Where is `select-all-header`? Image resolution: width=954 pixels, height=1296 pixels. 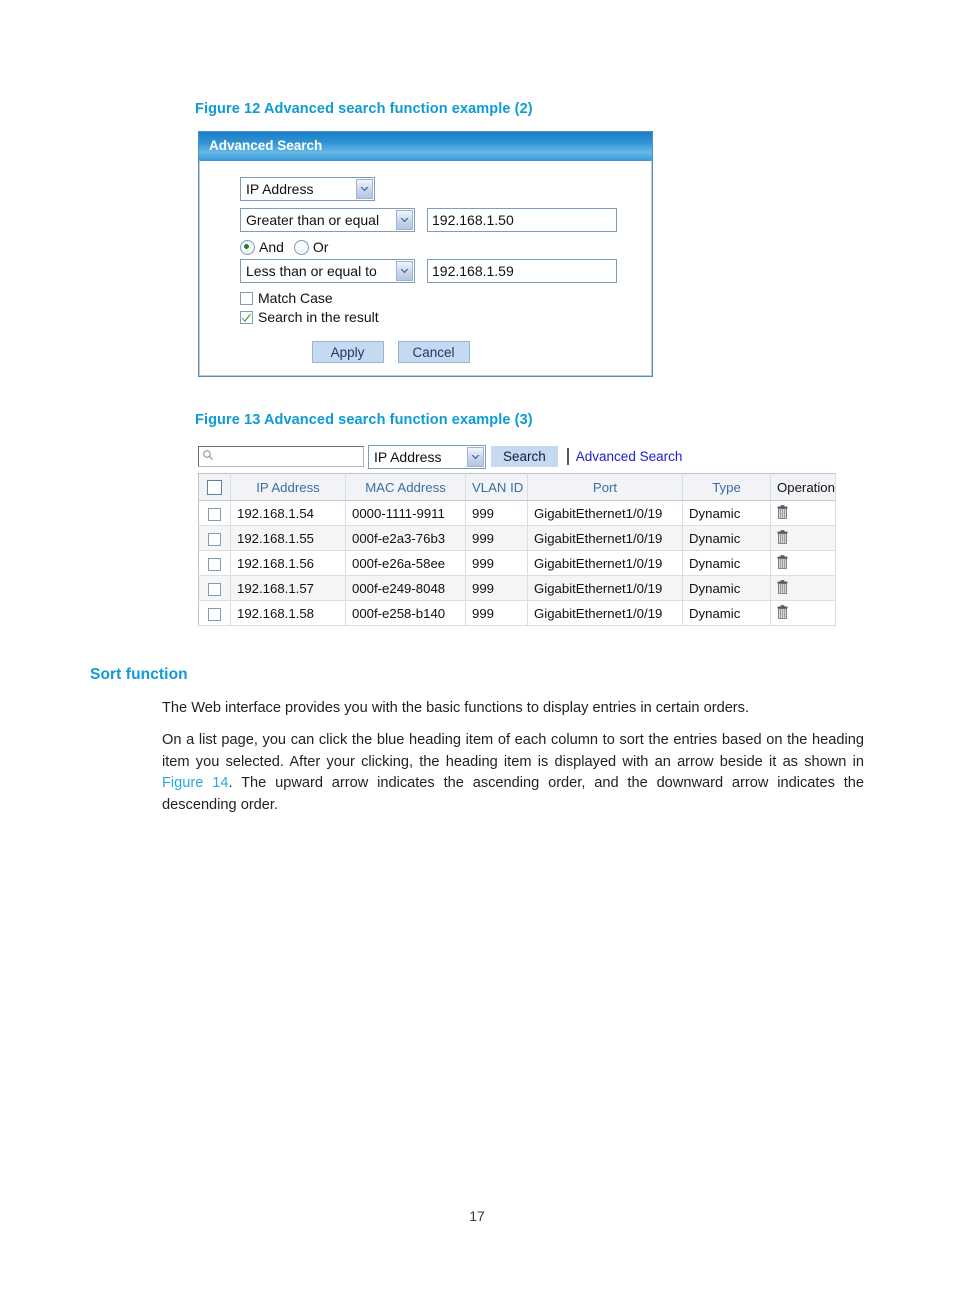 select-all-header is located at coordinates (214, 487).